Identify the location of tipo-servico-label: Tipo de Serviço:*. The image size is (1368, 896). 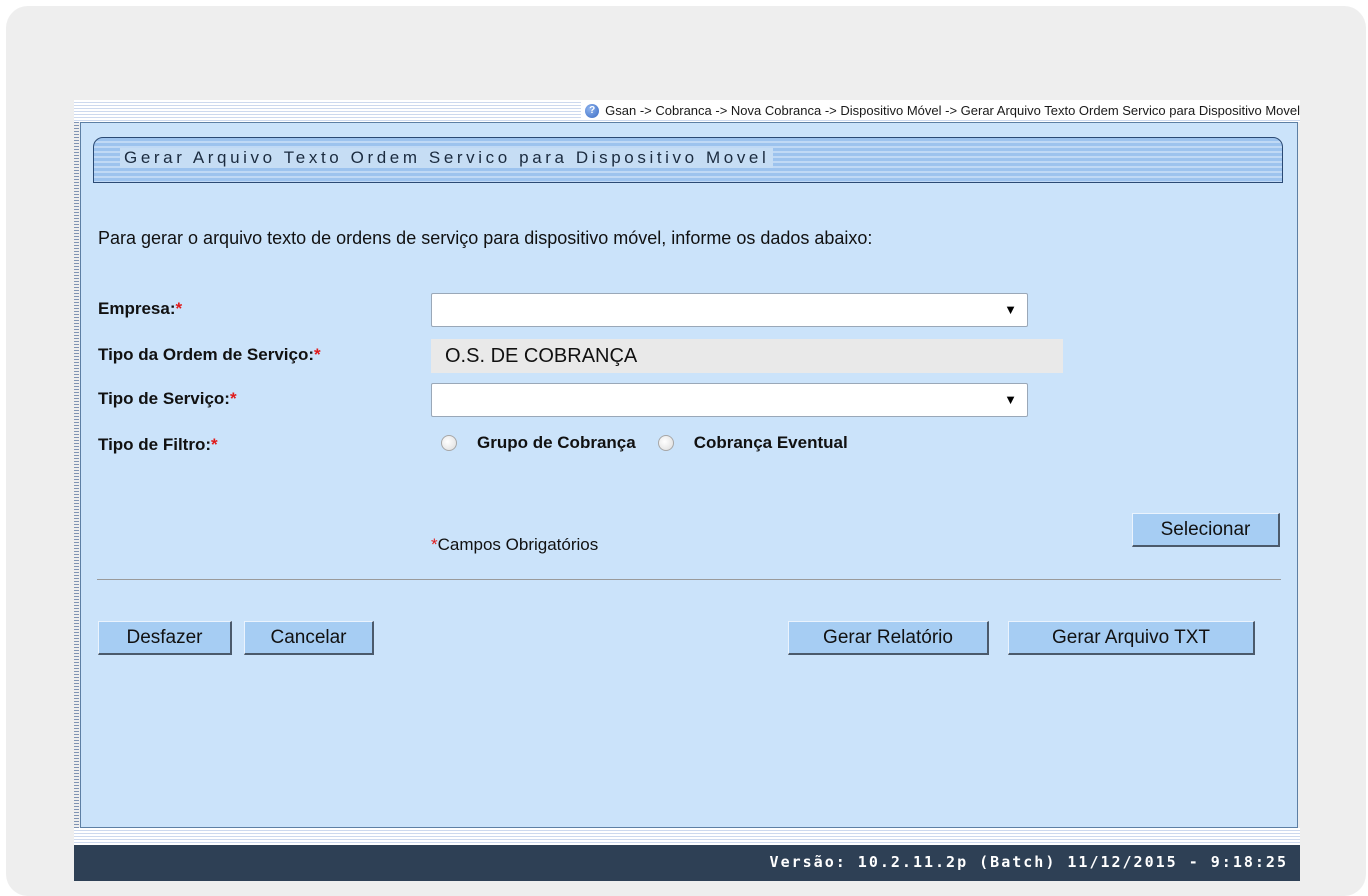
(167, 399).